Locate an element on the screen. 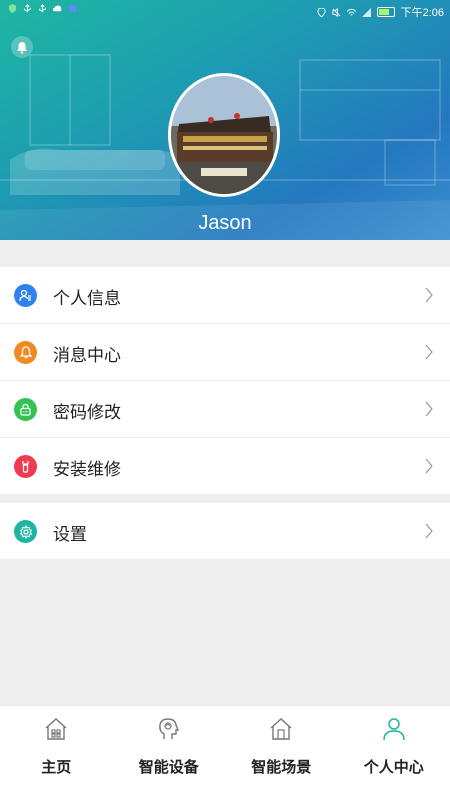 This screenshot has height=801, width=450. username: Jason is located at coordinates (225, 223).